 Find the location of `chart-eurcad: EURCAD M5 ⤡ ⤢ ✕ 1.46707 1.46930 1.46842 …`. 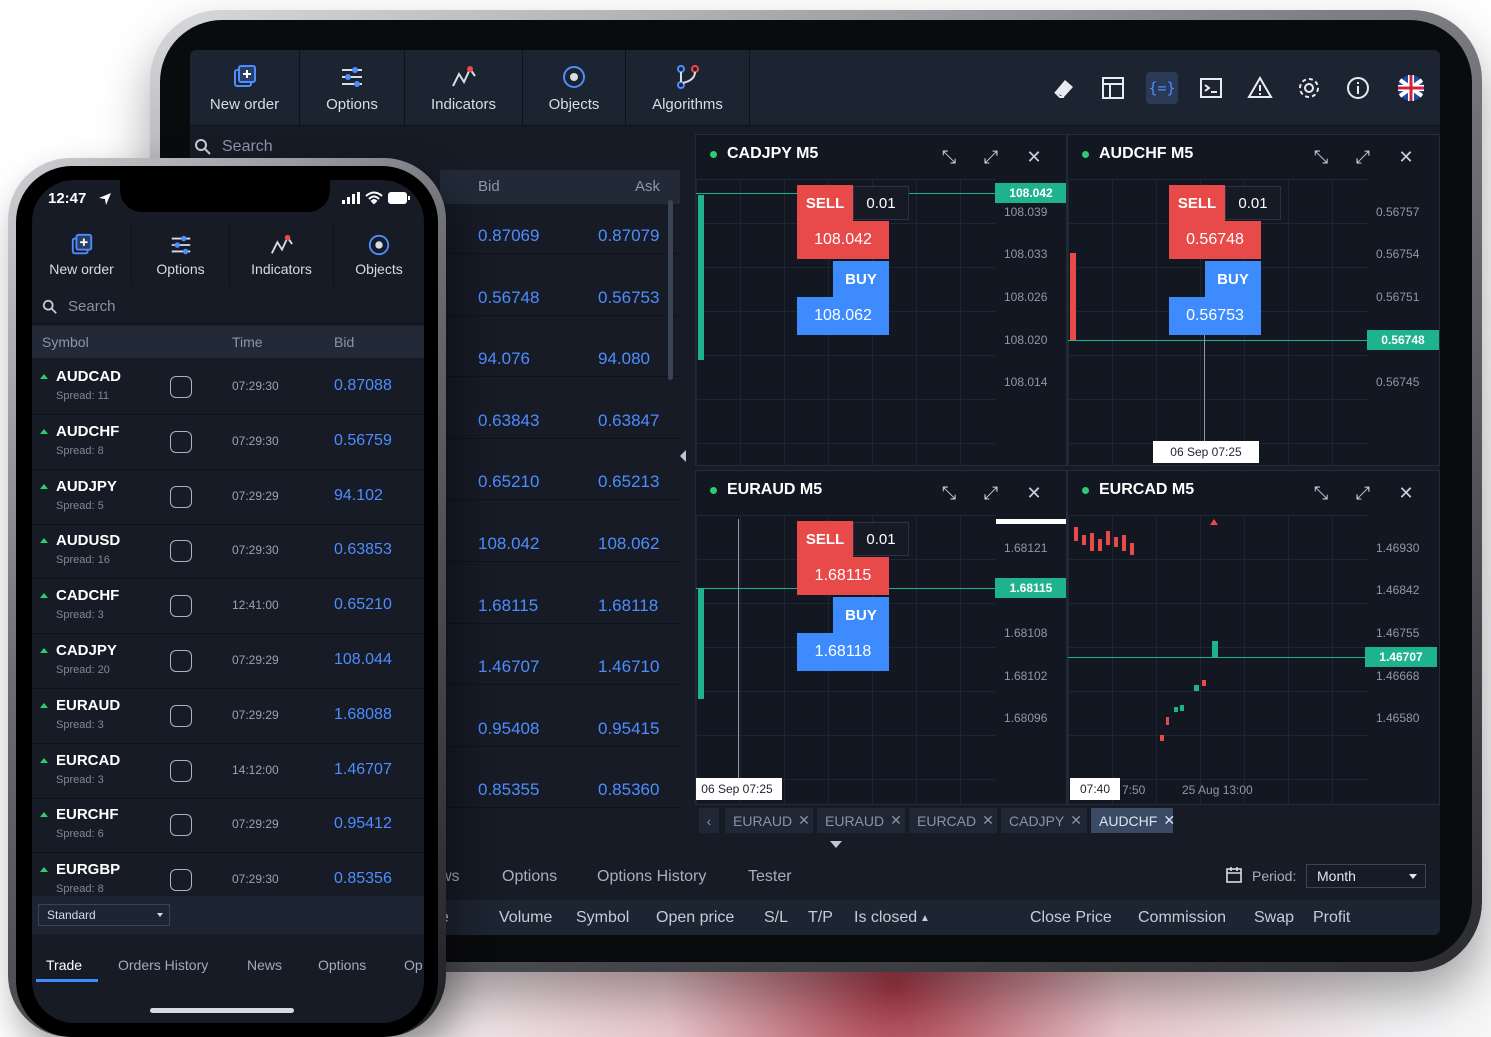

chart-eurcad: EURCAD M5 ⤡ ⤢ ✕ 1.46707 1.46930 1.46842 … is located at coordinates (1253, 637).